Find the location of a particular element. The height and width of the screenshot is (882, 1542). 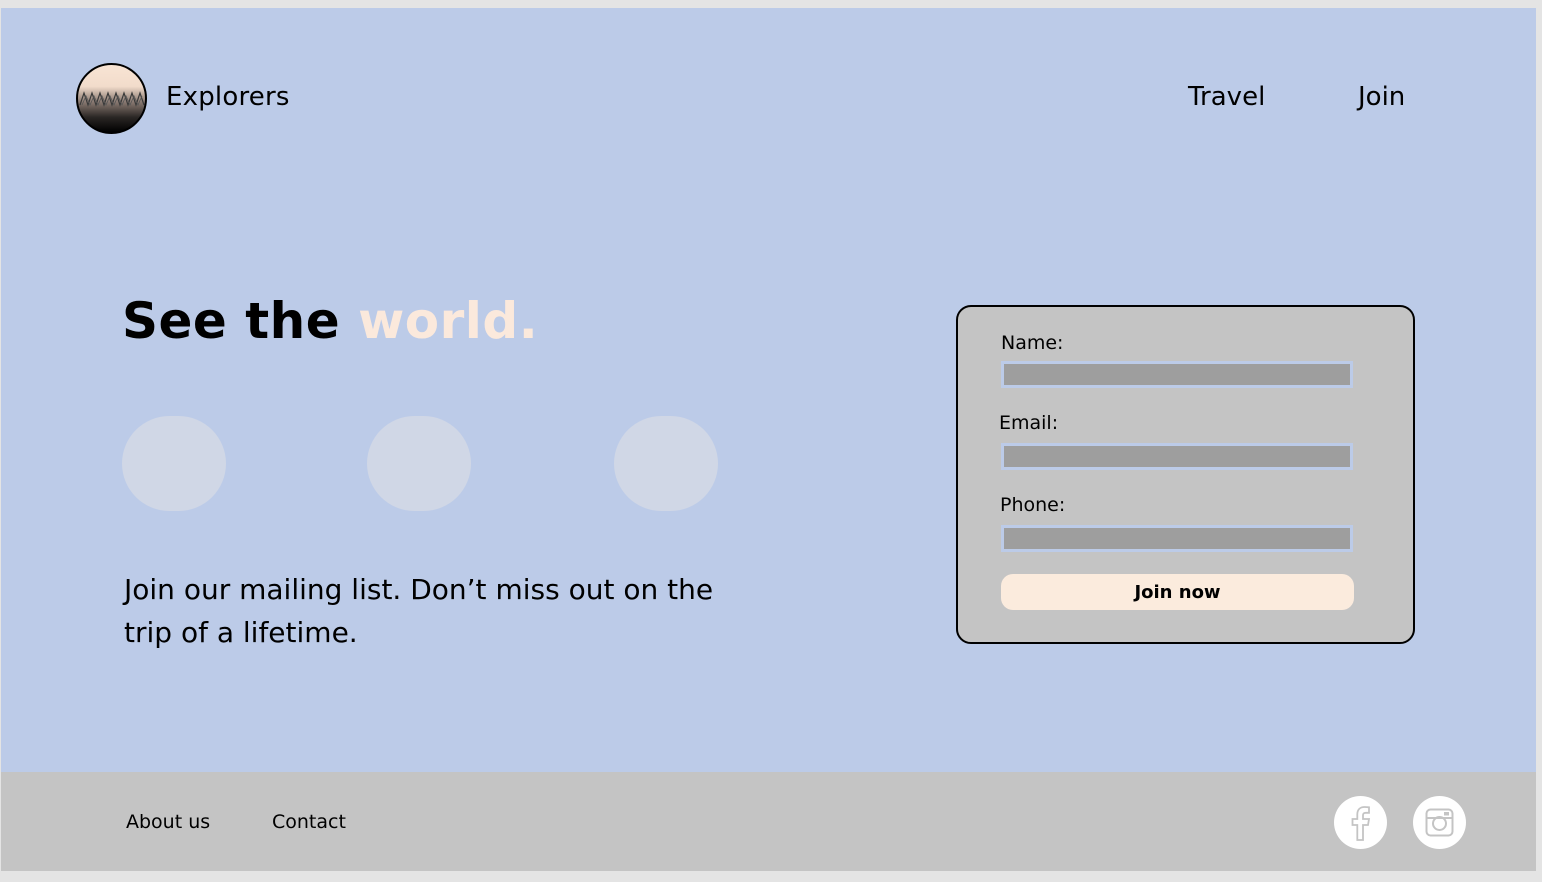

signup-form: Name: Email: Phone: Join now is located at coordinates (1185, 474).